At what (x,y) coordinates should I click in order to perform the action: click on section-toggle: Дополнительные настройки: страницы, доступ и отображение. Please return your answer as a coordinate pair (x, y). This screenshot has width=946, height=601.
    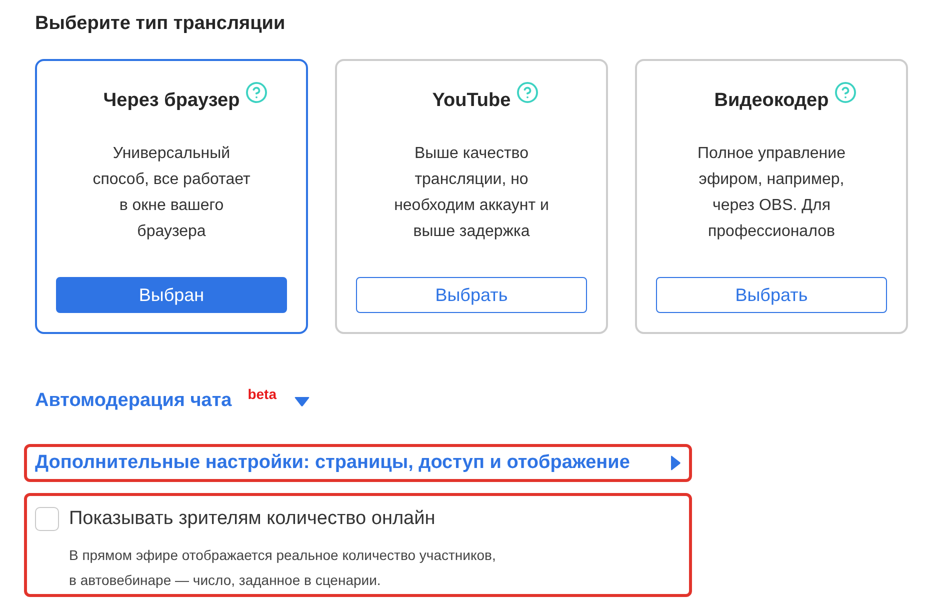
    Looking at the image, I should click on (358, 463).